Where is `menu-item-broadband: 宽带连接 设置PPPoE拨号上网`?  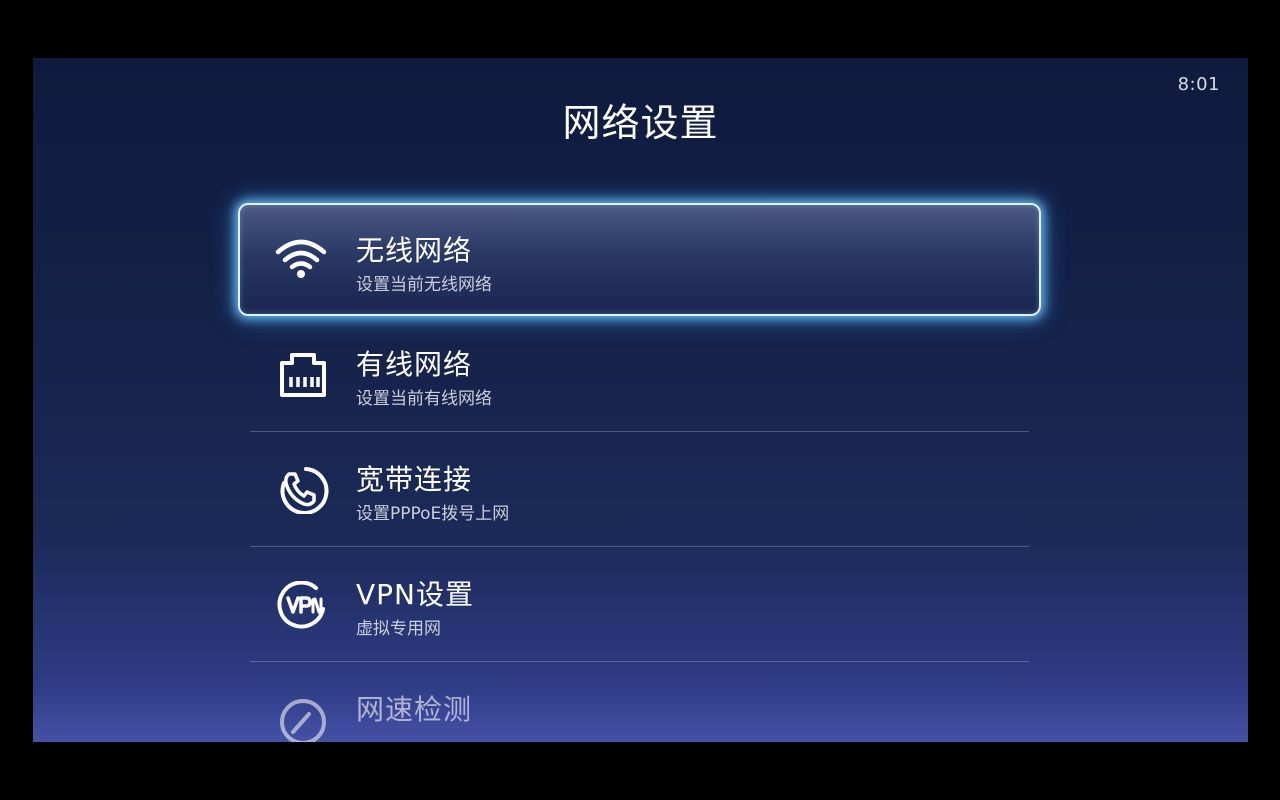 menu-item-broadband: 宽带连接 设置PPPoE拨号上网 is located at coordinates (639, 489).